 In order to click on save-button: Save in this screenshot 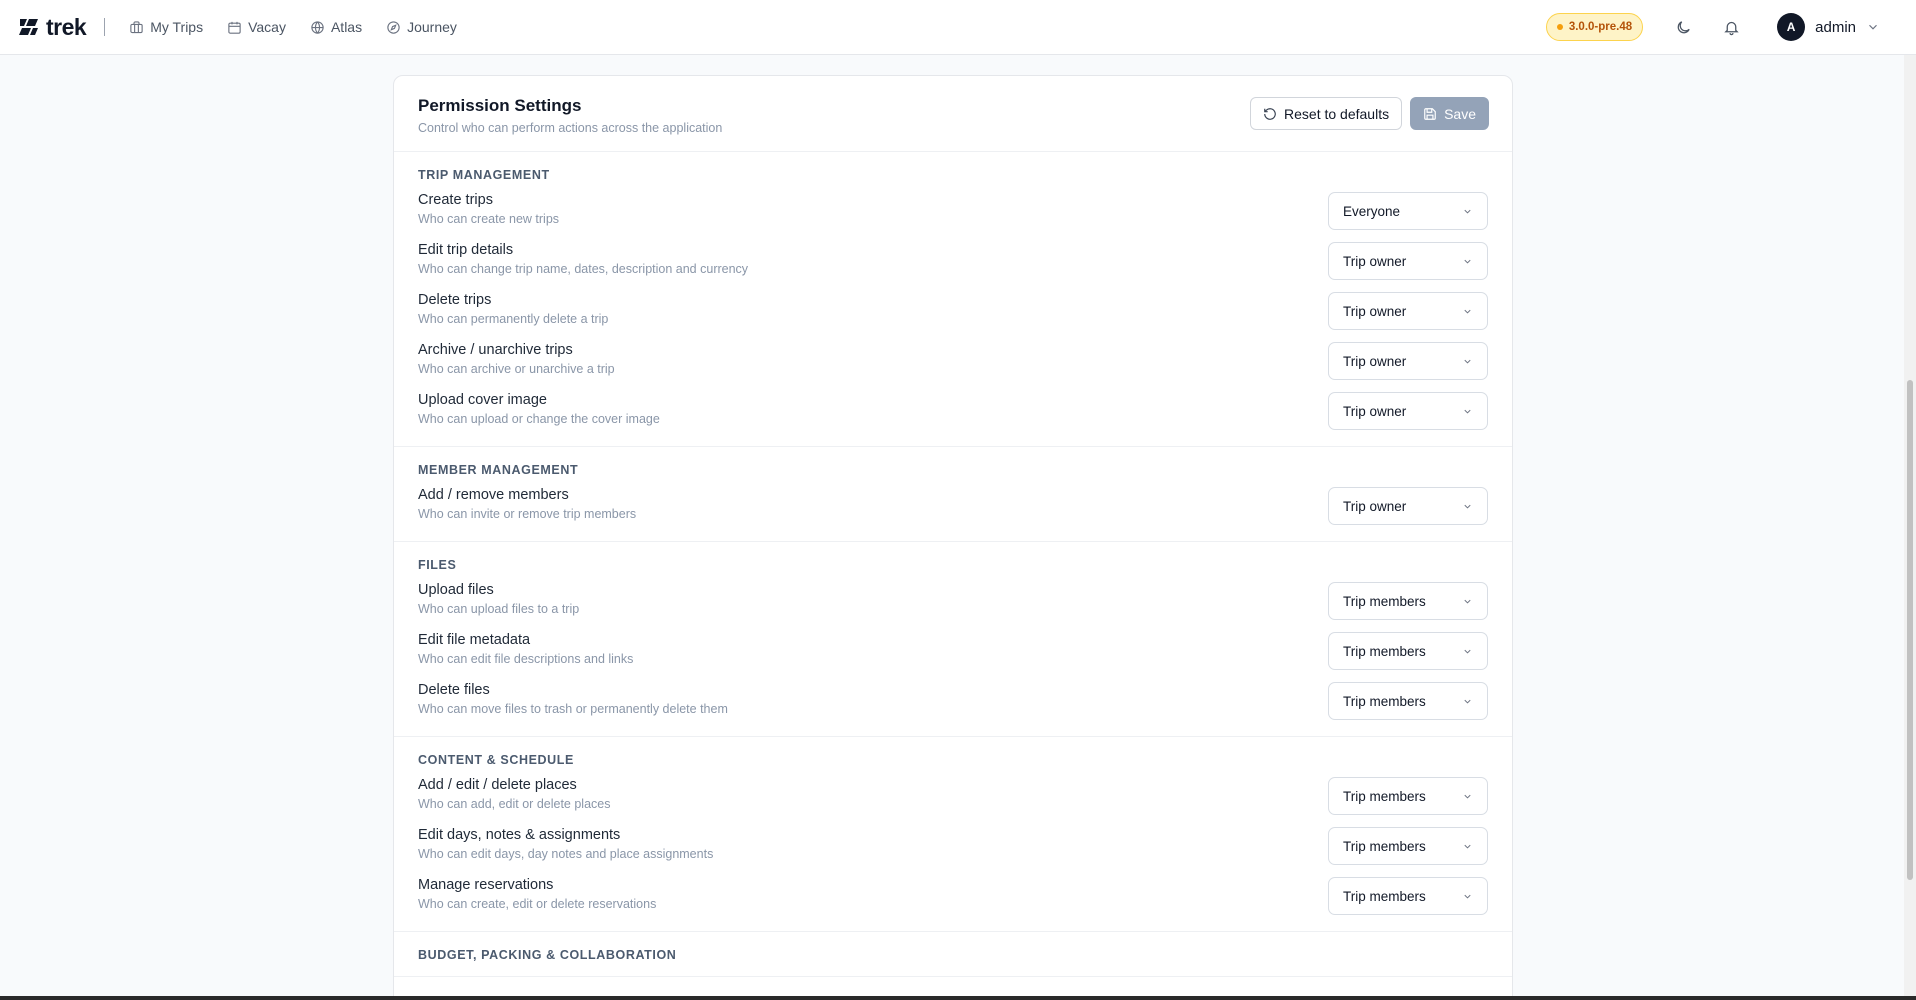, I will do `click(1449, 113)`.